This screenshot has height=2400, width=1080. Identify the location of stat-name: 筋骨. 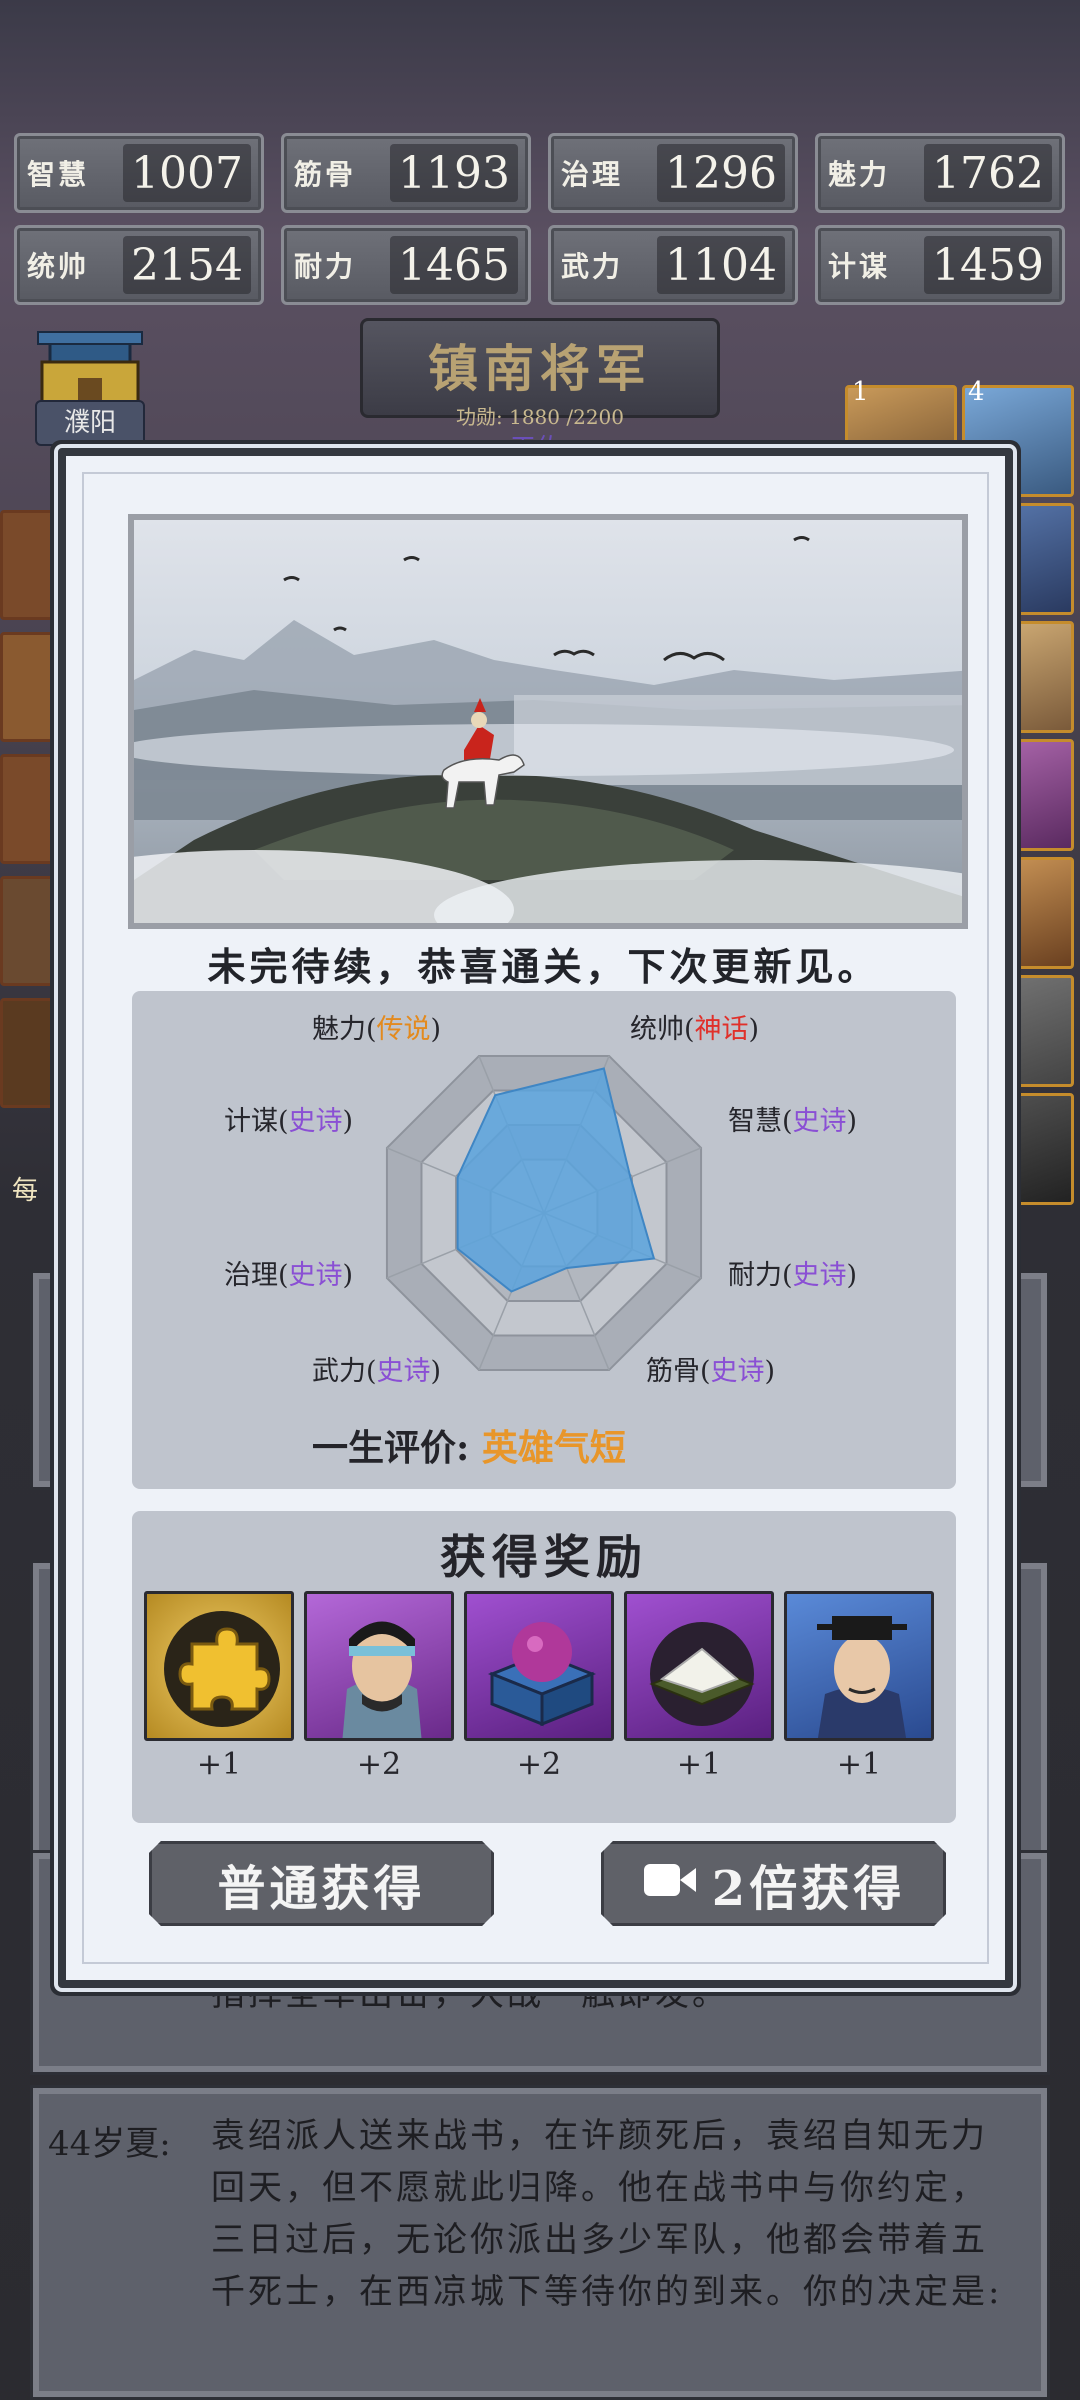
(325, 174).